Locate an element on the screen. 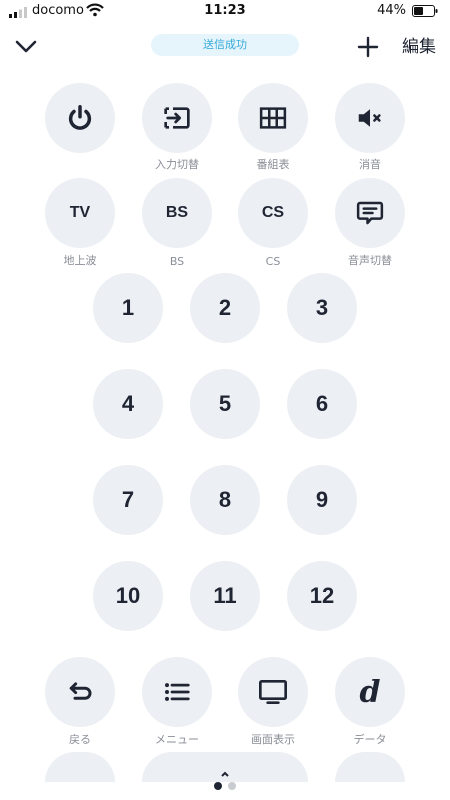  num-2-text: 2 is located at coordinates (225, 307).